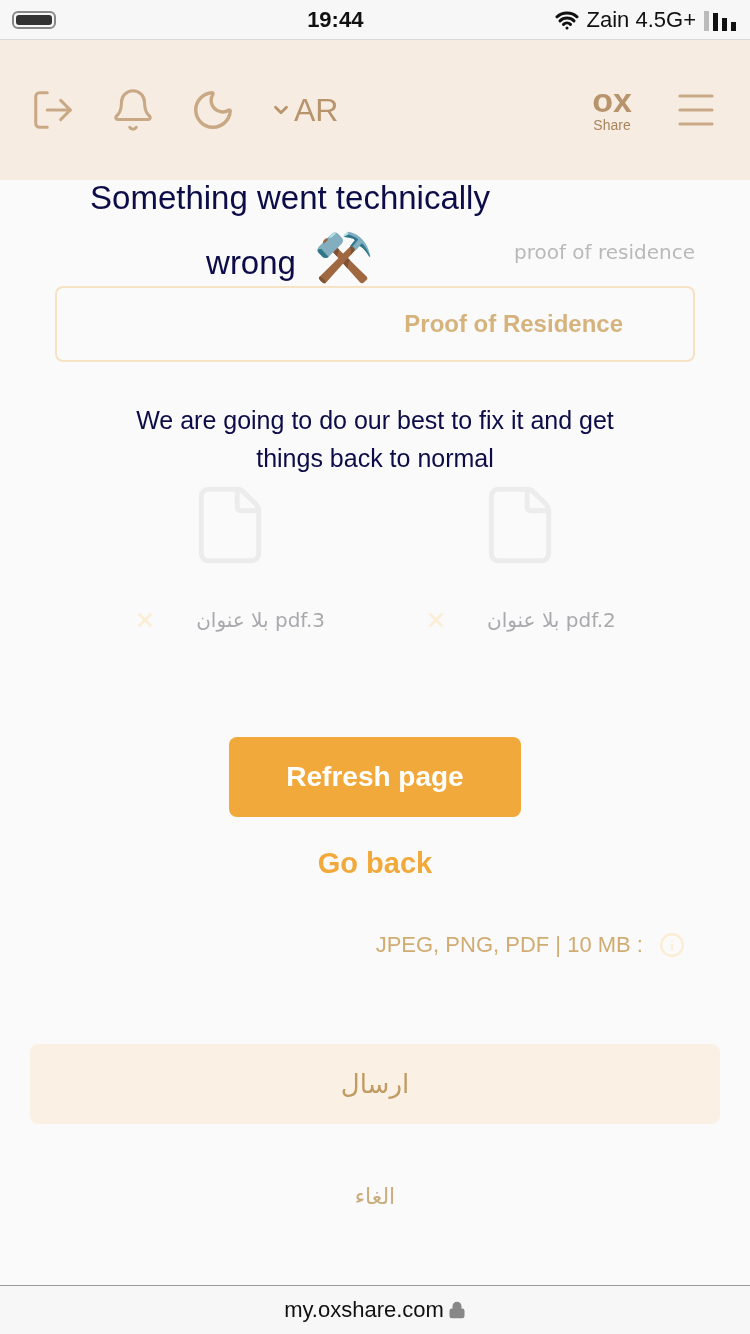 The height and width of the screenshot is (1334, 750). What do you see at coordinates (721, 19) in the screenshot?
I see `signal-icon` at bounding box center [721, 19].